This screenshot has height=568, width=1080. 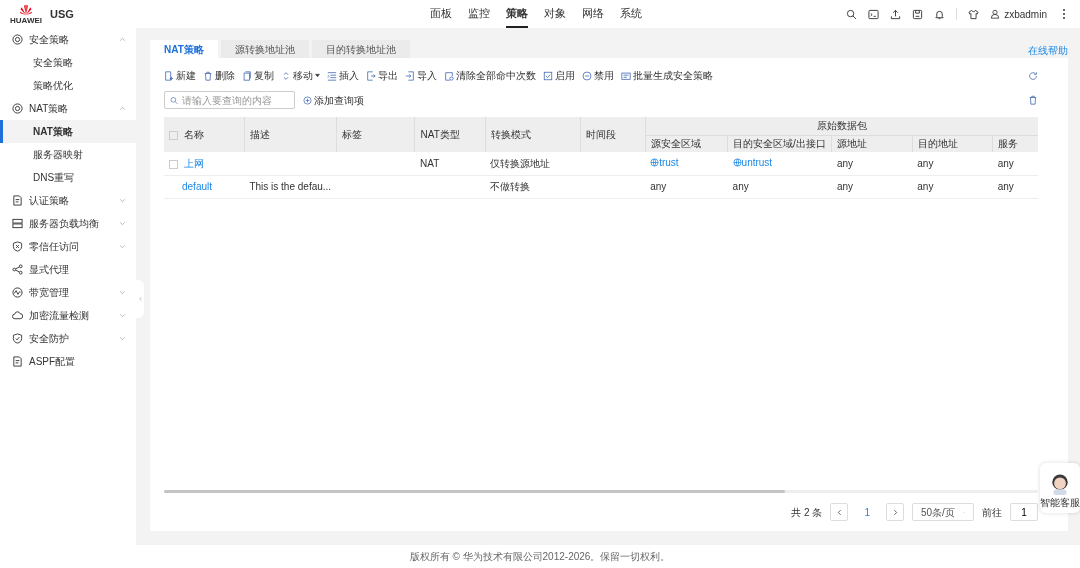 What do you see at coordinates (68, 39) in the screenshot?
I see `sidebar-item: 安全策略` at bounding box center [68, 39].